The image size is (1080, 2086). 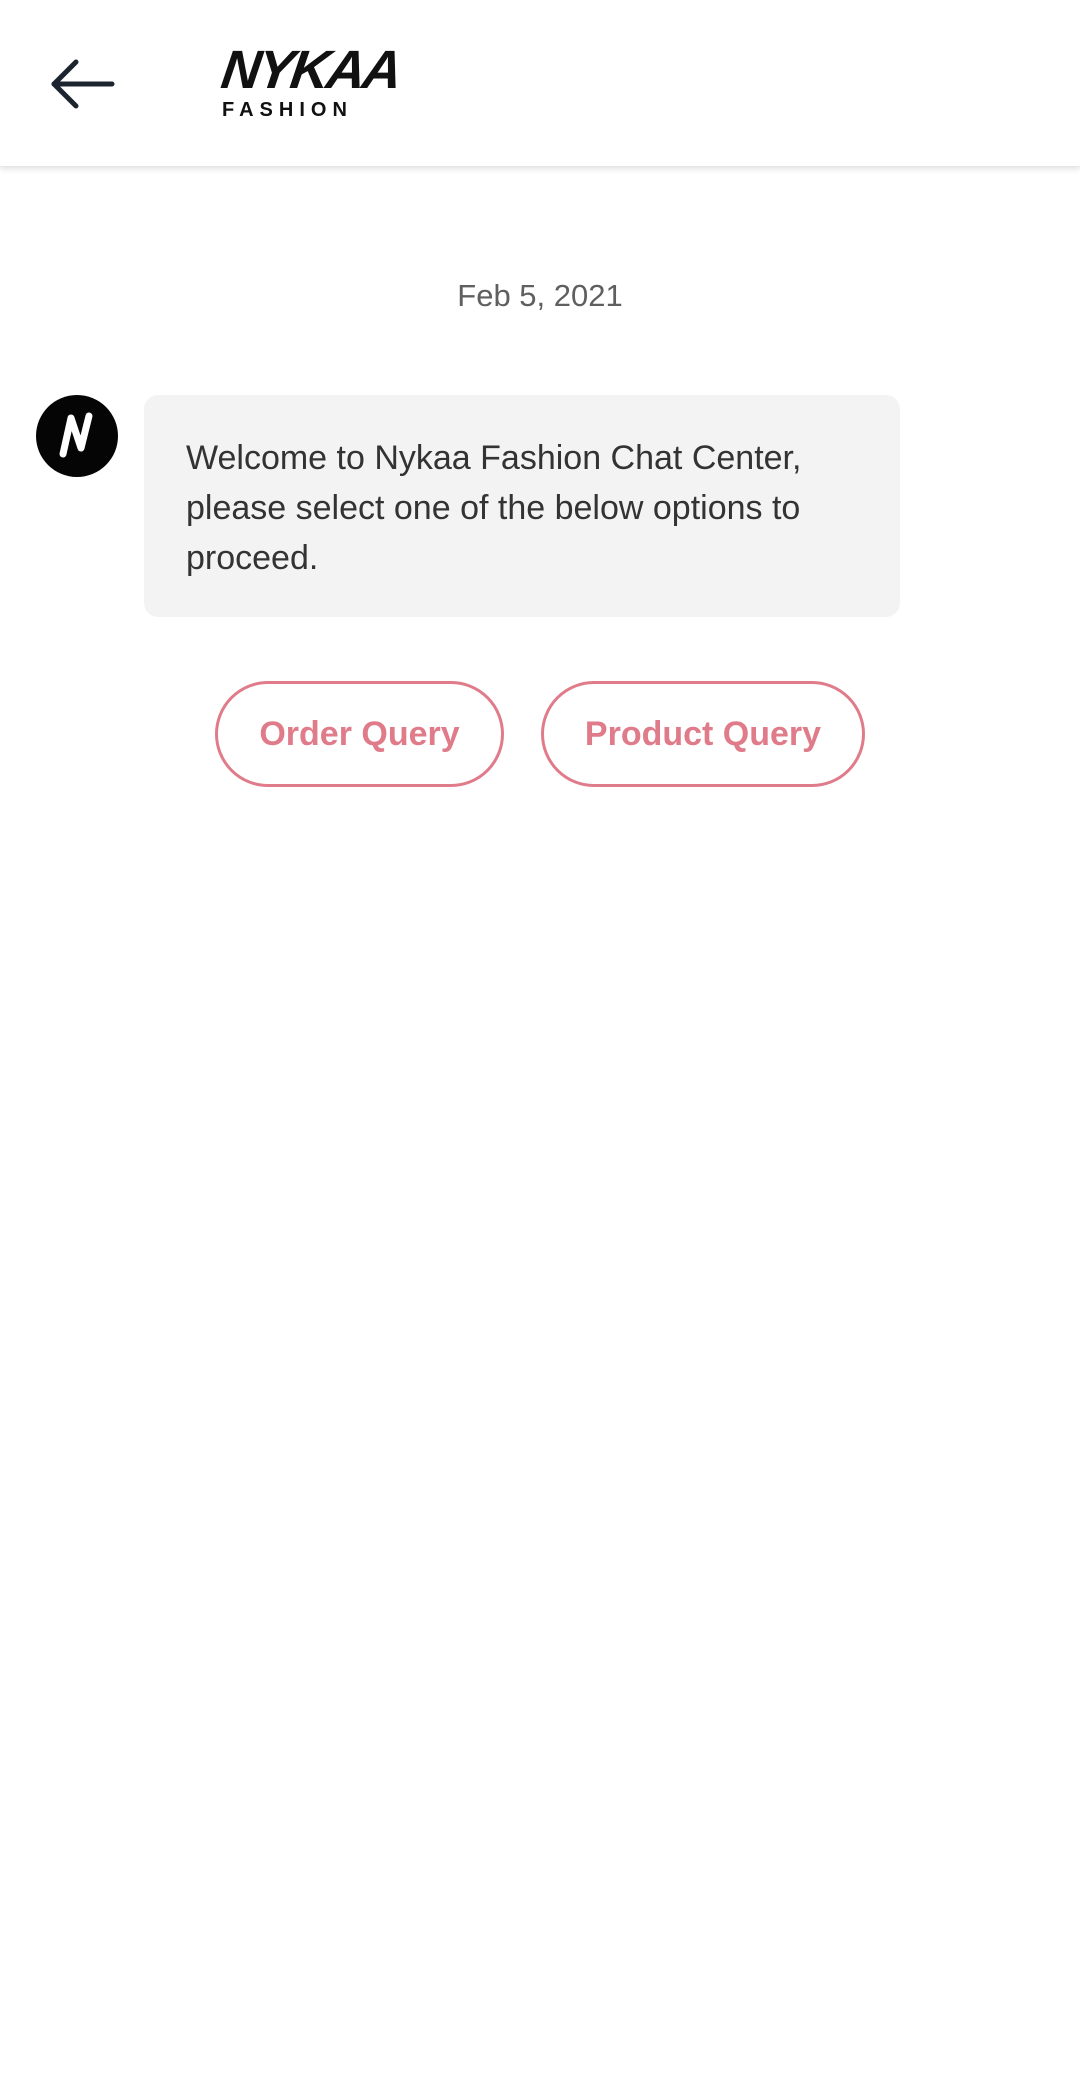 I want to click on bot-avatar, so click(x=77, y=436).